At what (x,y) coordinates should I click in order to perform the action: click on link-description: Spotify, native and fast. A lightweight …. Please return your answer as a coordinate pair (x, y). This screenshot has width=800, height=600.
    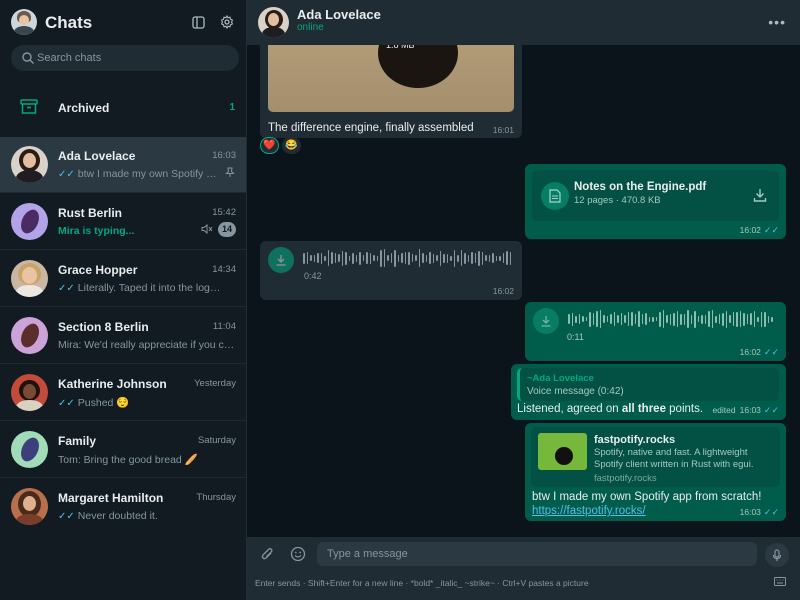
    Looking at the image, I should click on (674, 458).